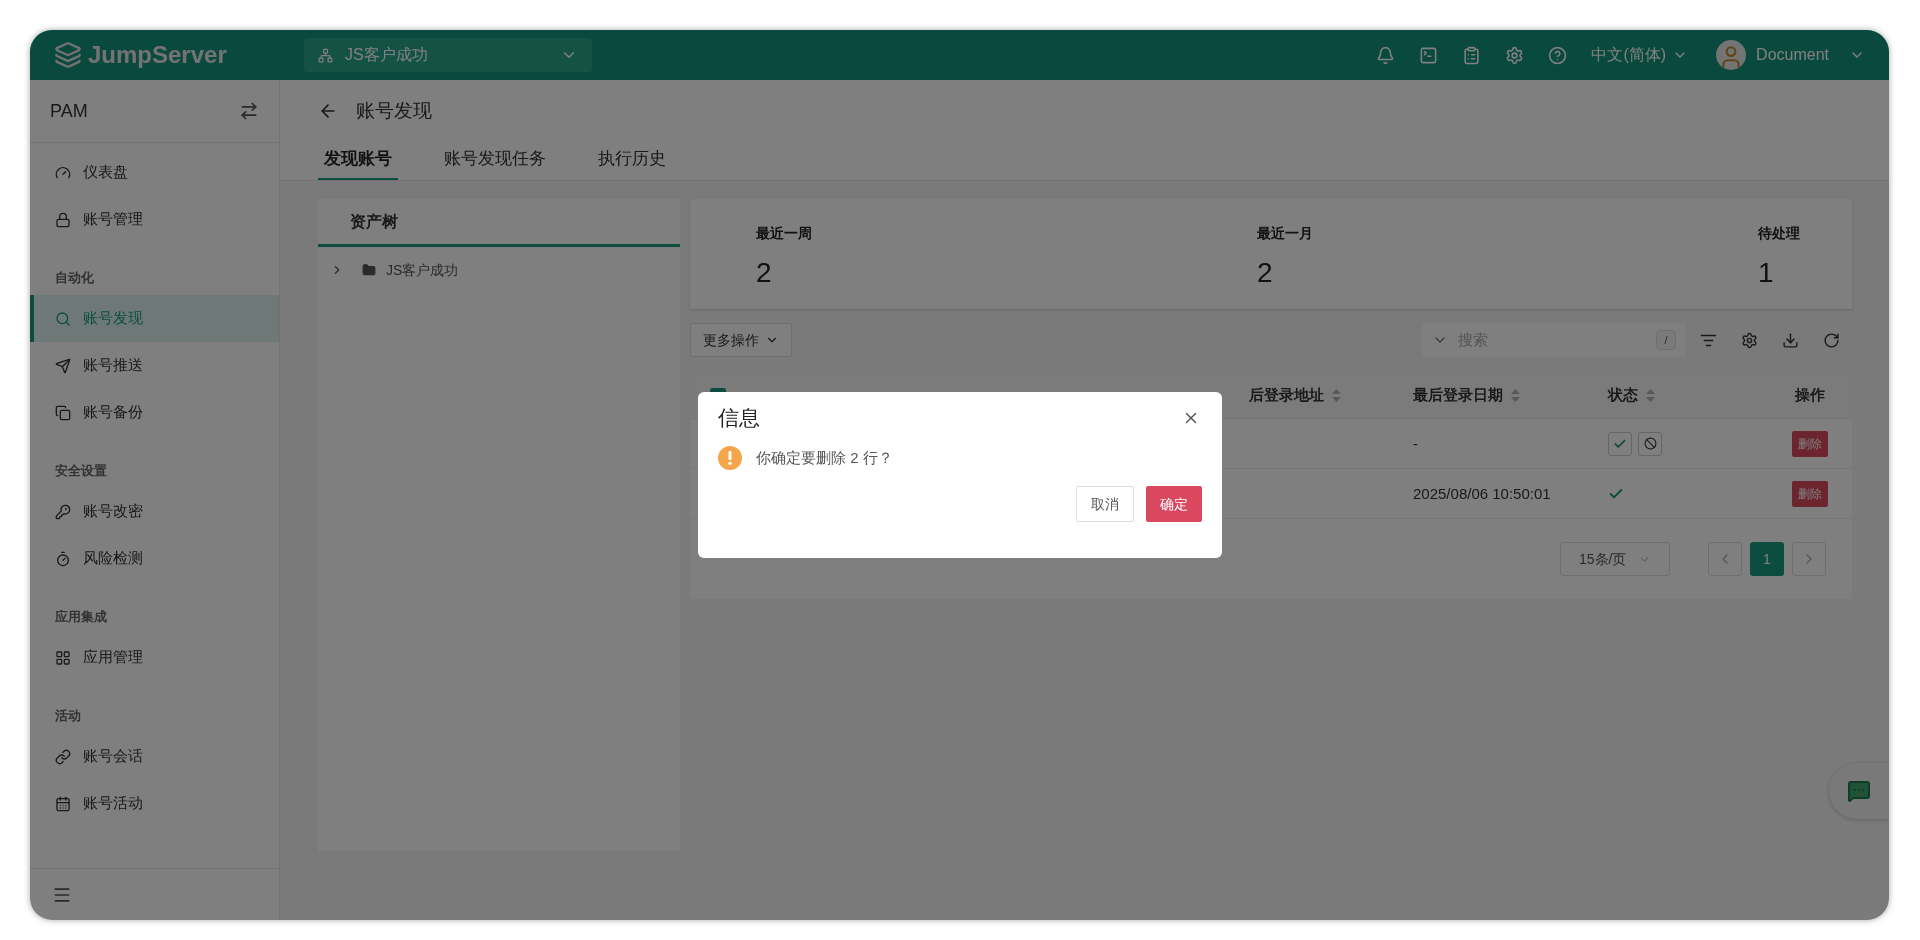 The image size is (1920, 940). I want to click on tab: 执行历史, so click(632, 160).